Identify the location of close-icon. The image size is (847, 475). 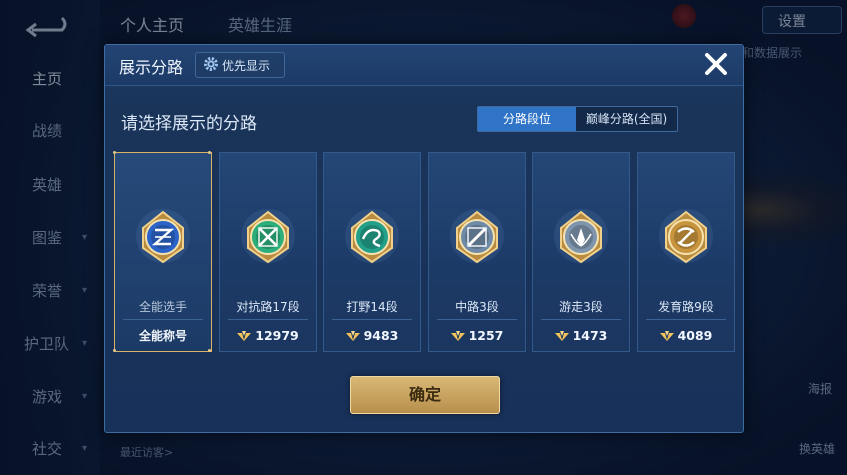
(716, 64).